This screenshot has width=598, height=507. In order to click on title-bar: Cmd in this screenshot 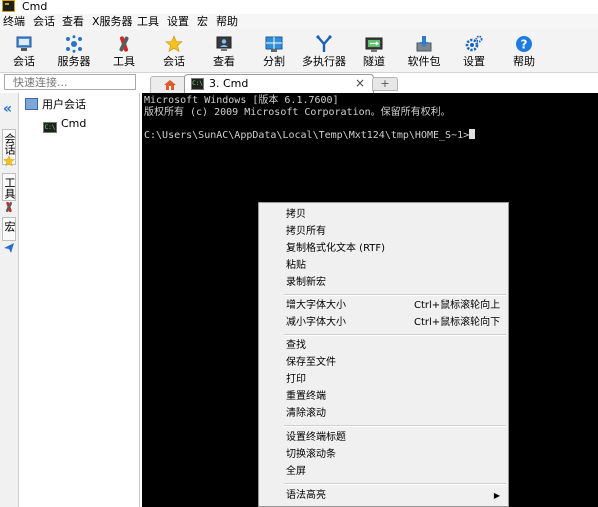, I will do `click(299, 7)`.